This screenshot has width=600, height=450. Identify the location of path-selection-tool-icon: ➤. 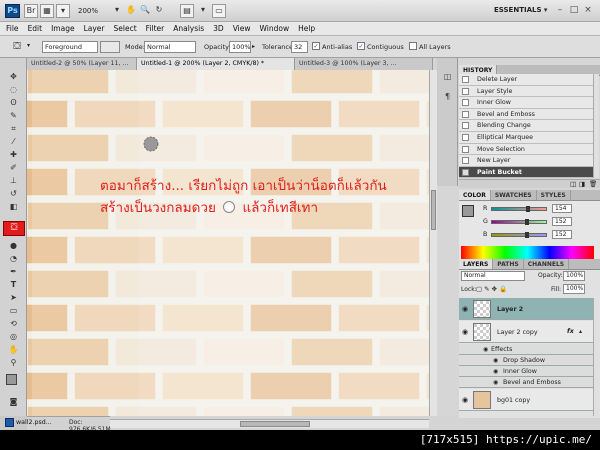
(13, 297).